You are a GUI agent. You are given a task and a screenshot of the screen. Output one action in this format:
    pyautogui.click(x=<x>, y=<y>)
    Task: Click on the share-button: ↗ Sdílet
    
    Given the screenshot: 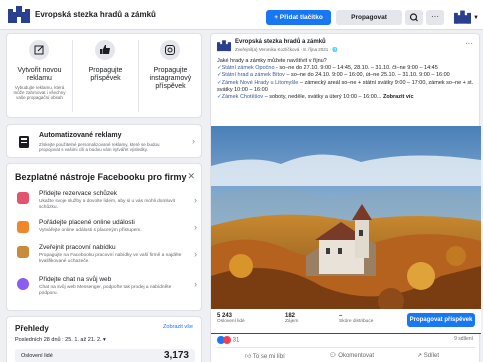 What is the action you would take?
    pyautogui.click(x=428, y=355)
    